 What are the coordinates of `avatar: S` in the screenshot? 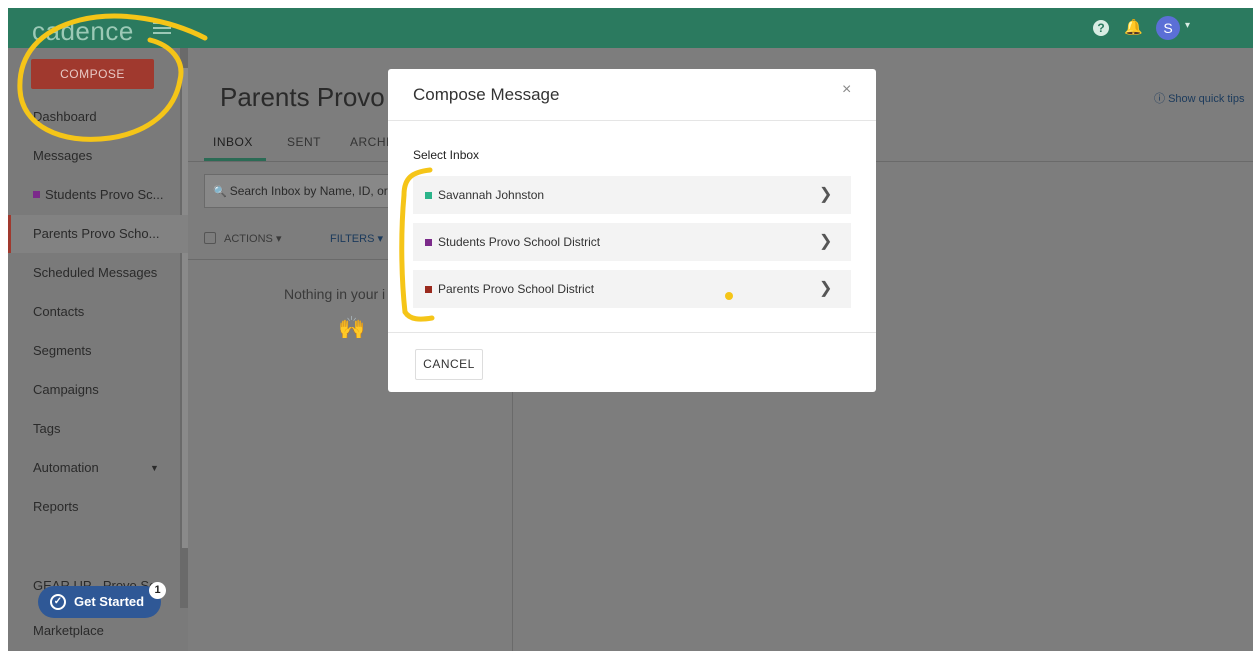 It's located at (1168, 28).